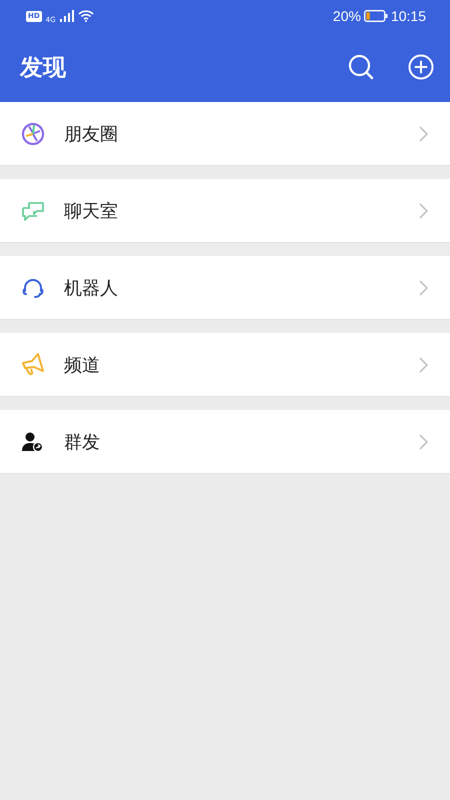 Image resolution: width=450 pixels, height=800 pixels. I want to click on search-icon, so click(361, 67).